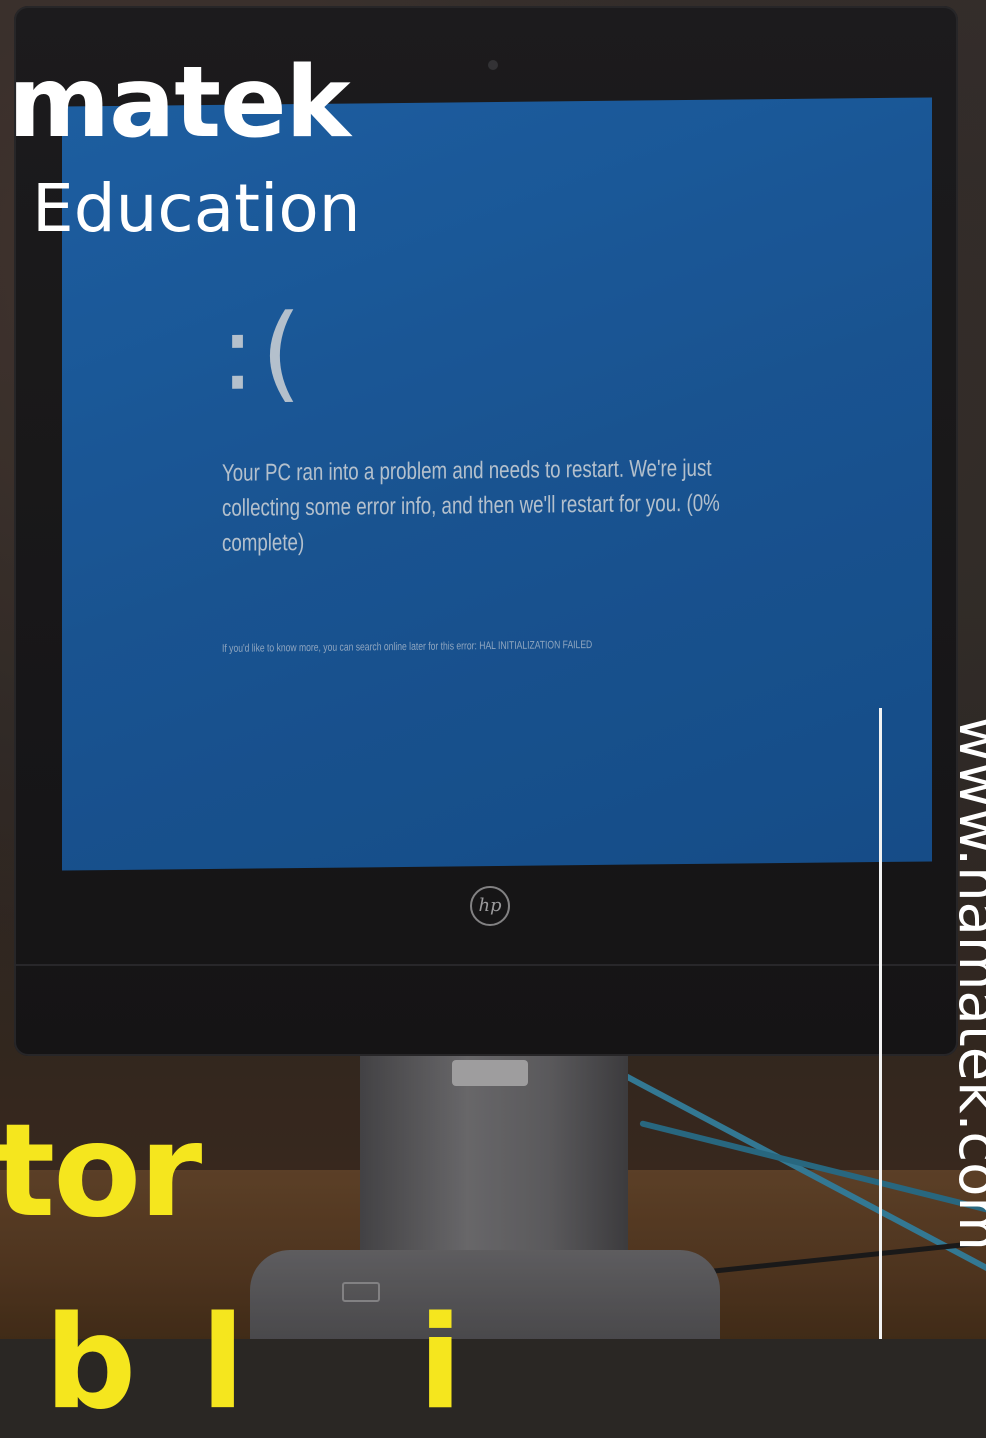 This screenshot has width=986, height=1438. Describe the element at coordinates (236, 1363) in the screenshot. I see `headline-line-2: b l i` at that location.